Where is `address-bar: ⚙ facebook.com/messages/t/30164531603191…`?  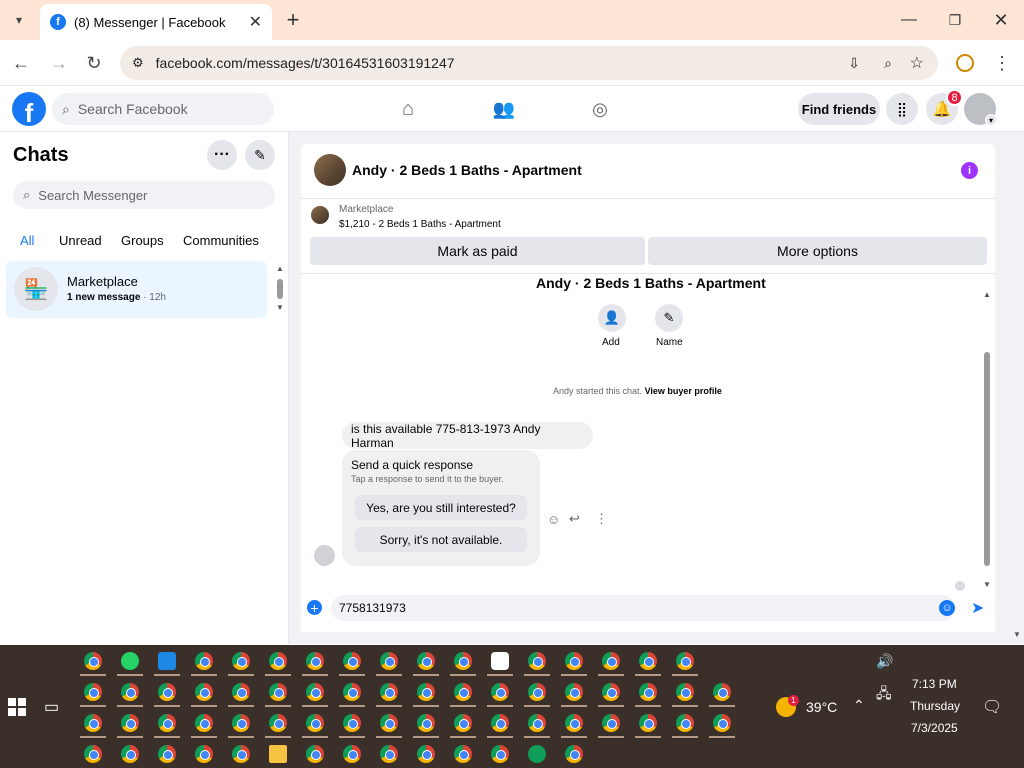 address-bar: ⚙ facebook.com/messages/t/30164531603191… is located at coordinates (529, 63).